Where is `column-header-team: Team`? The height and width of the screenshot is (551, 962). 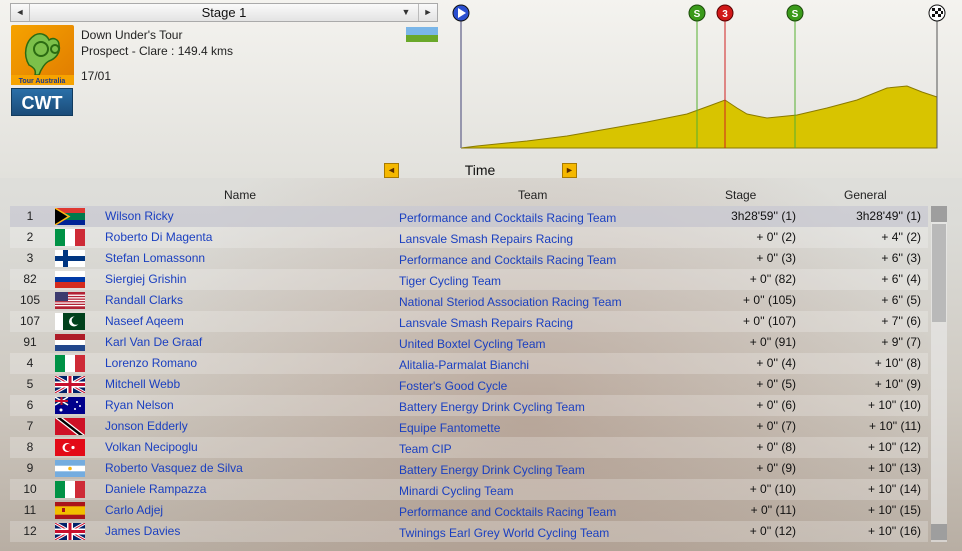 column-header-team: Team is located at coordinates (532, 195).